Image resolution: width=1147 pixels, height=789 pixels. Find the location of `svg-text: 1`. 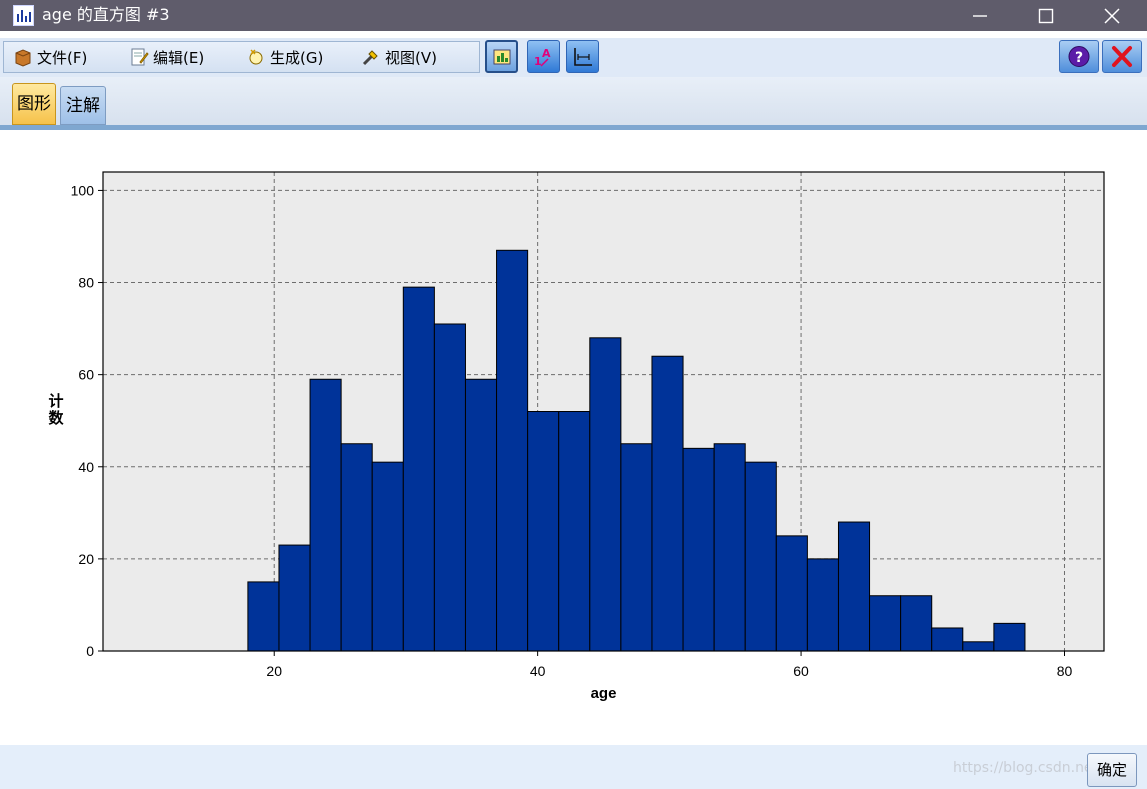

svg-text: 1 is located at coordinates (538, 61).